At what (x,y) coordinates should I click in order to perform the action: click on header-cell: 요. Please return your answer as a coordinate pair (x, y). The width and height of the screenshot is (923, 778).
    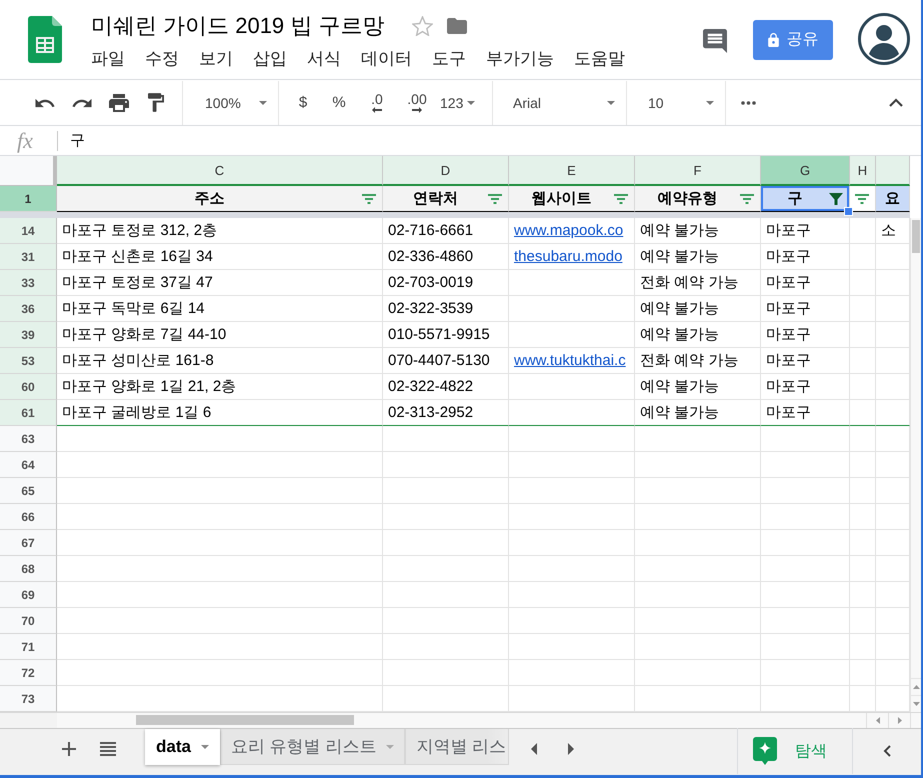
    Looking at the image, I should click on (893, 199).